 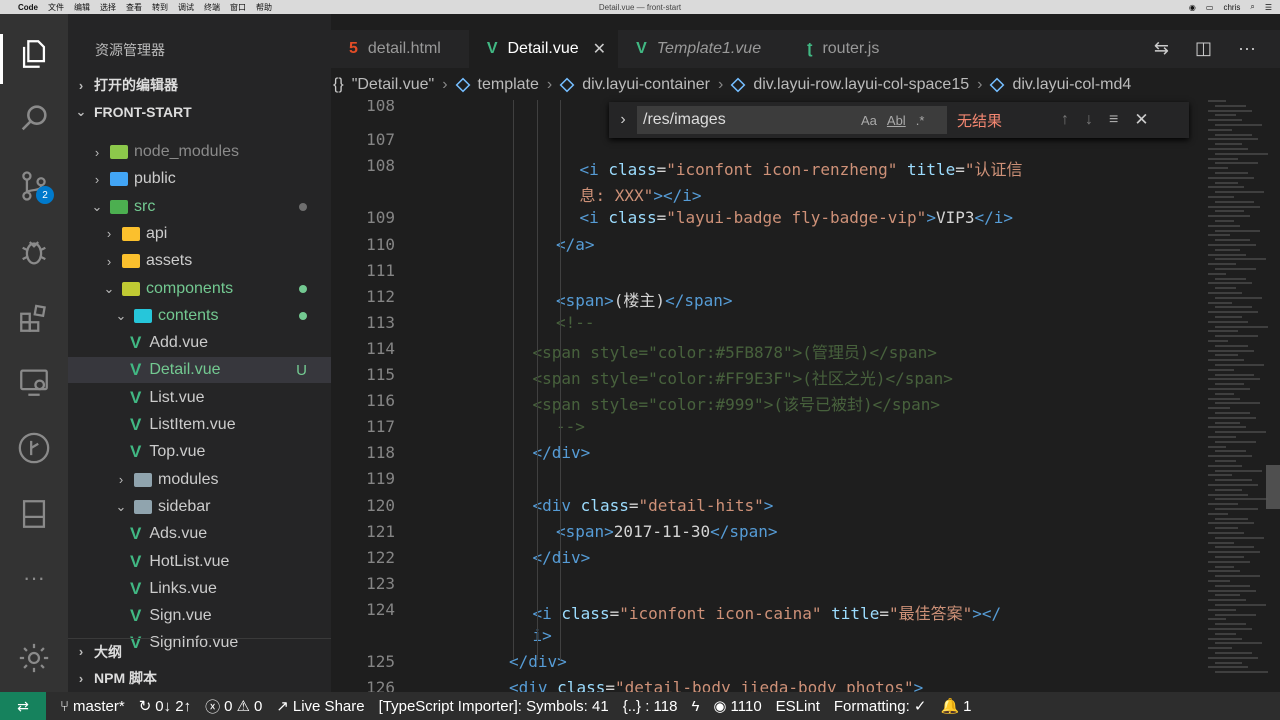 What do you see at coordinates (199, 179) in the screenshot?
I see `folder-item: › public` at bounding box center [199, 179].